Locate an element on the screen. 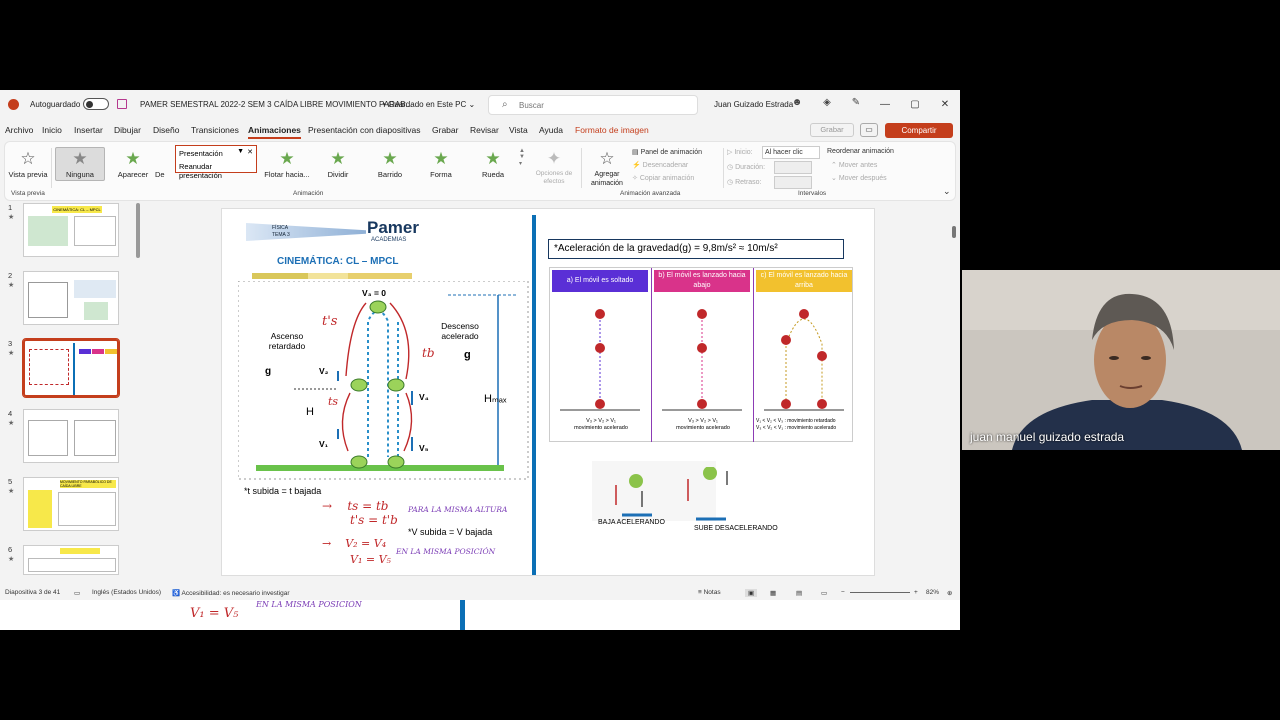  tab-ayuda: Ayuda is located at coordinates (551, 130).